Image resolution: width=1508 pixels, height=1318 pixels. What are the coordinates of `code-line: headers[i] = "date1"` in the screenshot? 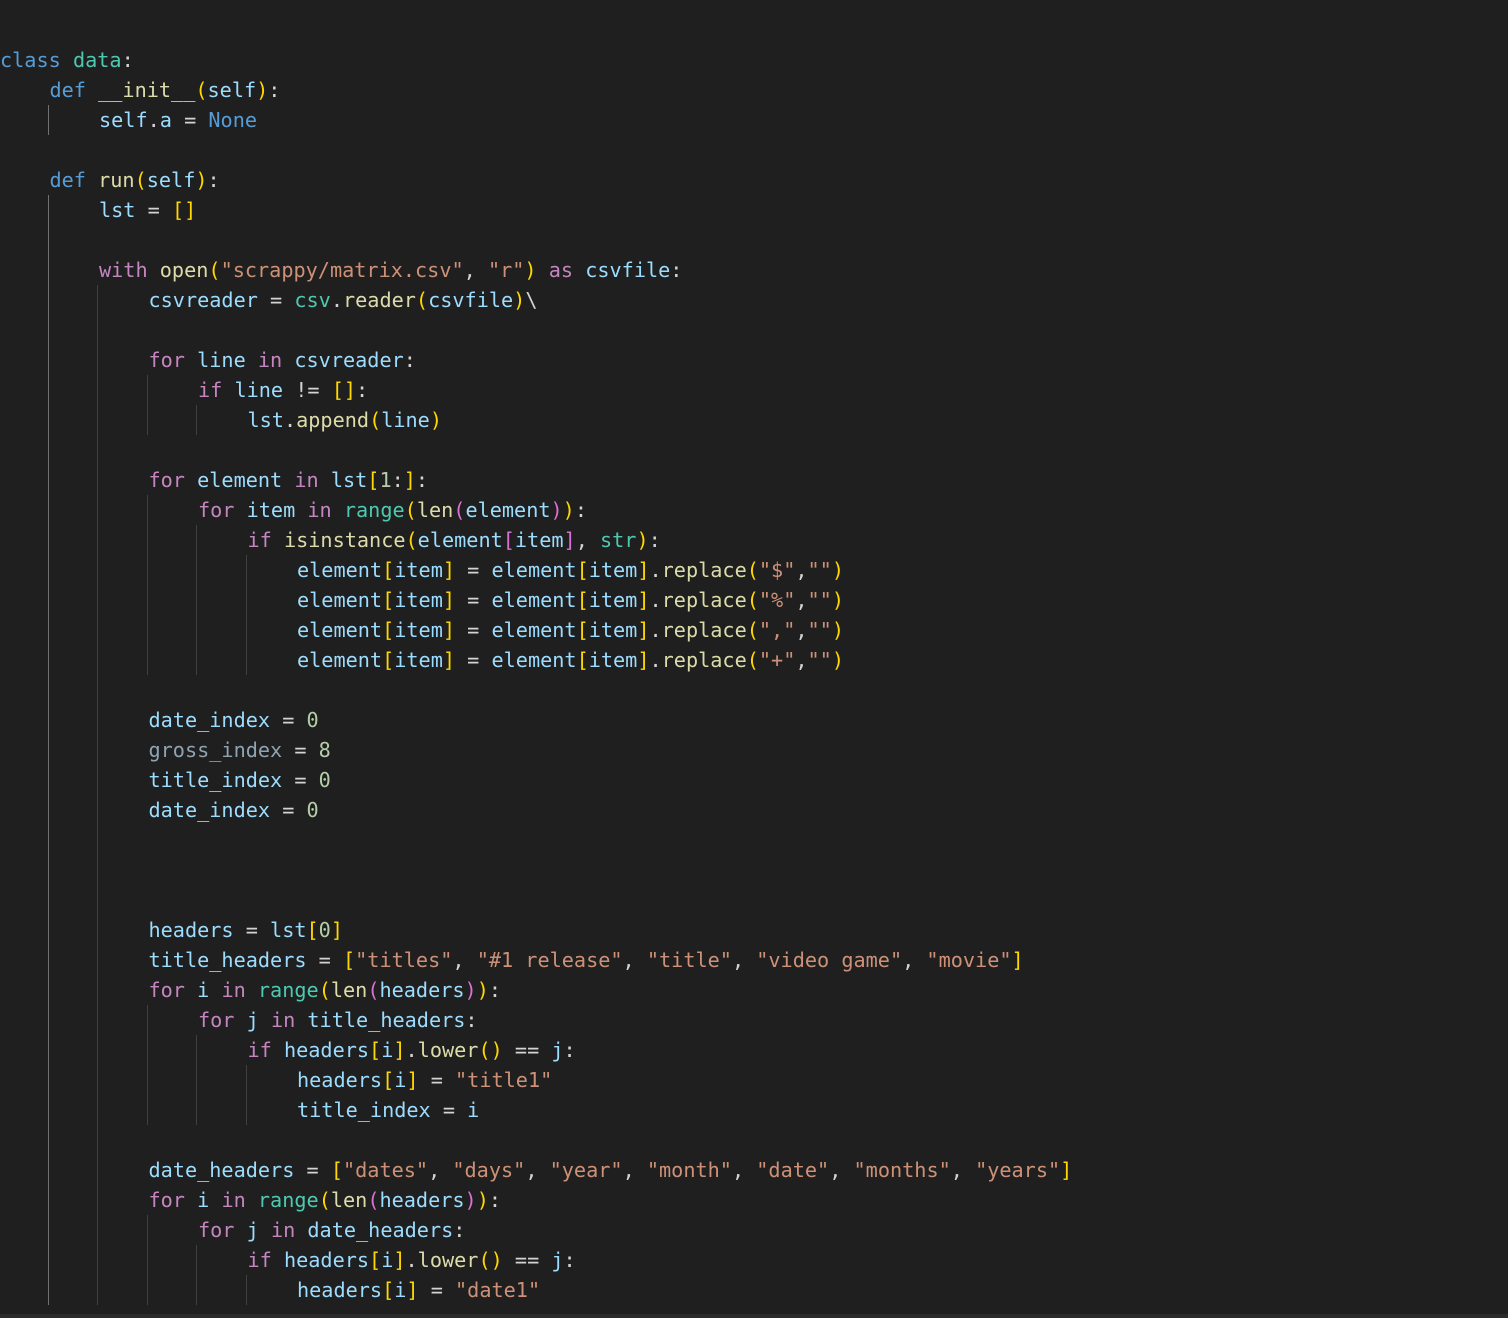 It's located at (754, 1290).